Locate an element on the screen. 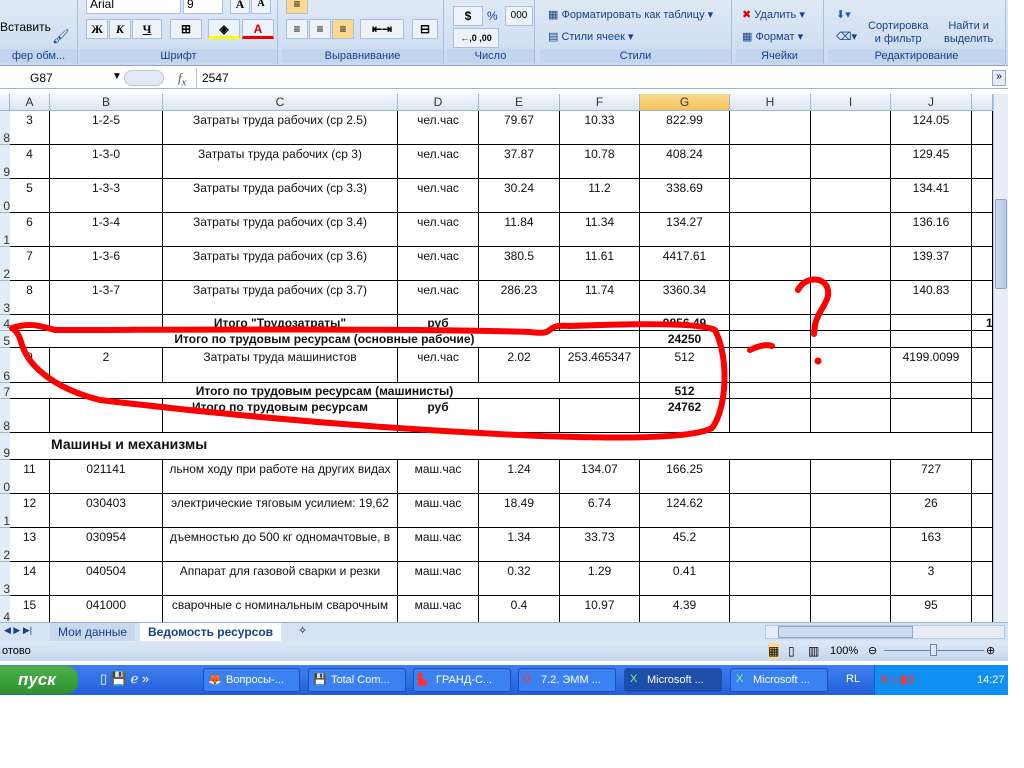 The image size is (1024, 768). formula-bar-splitter is located at coordinates (144, 78).